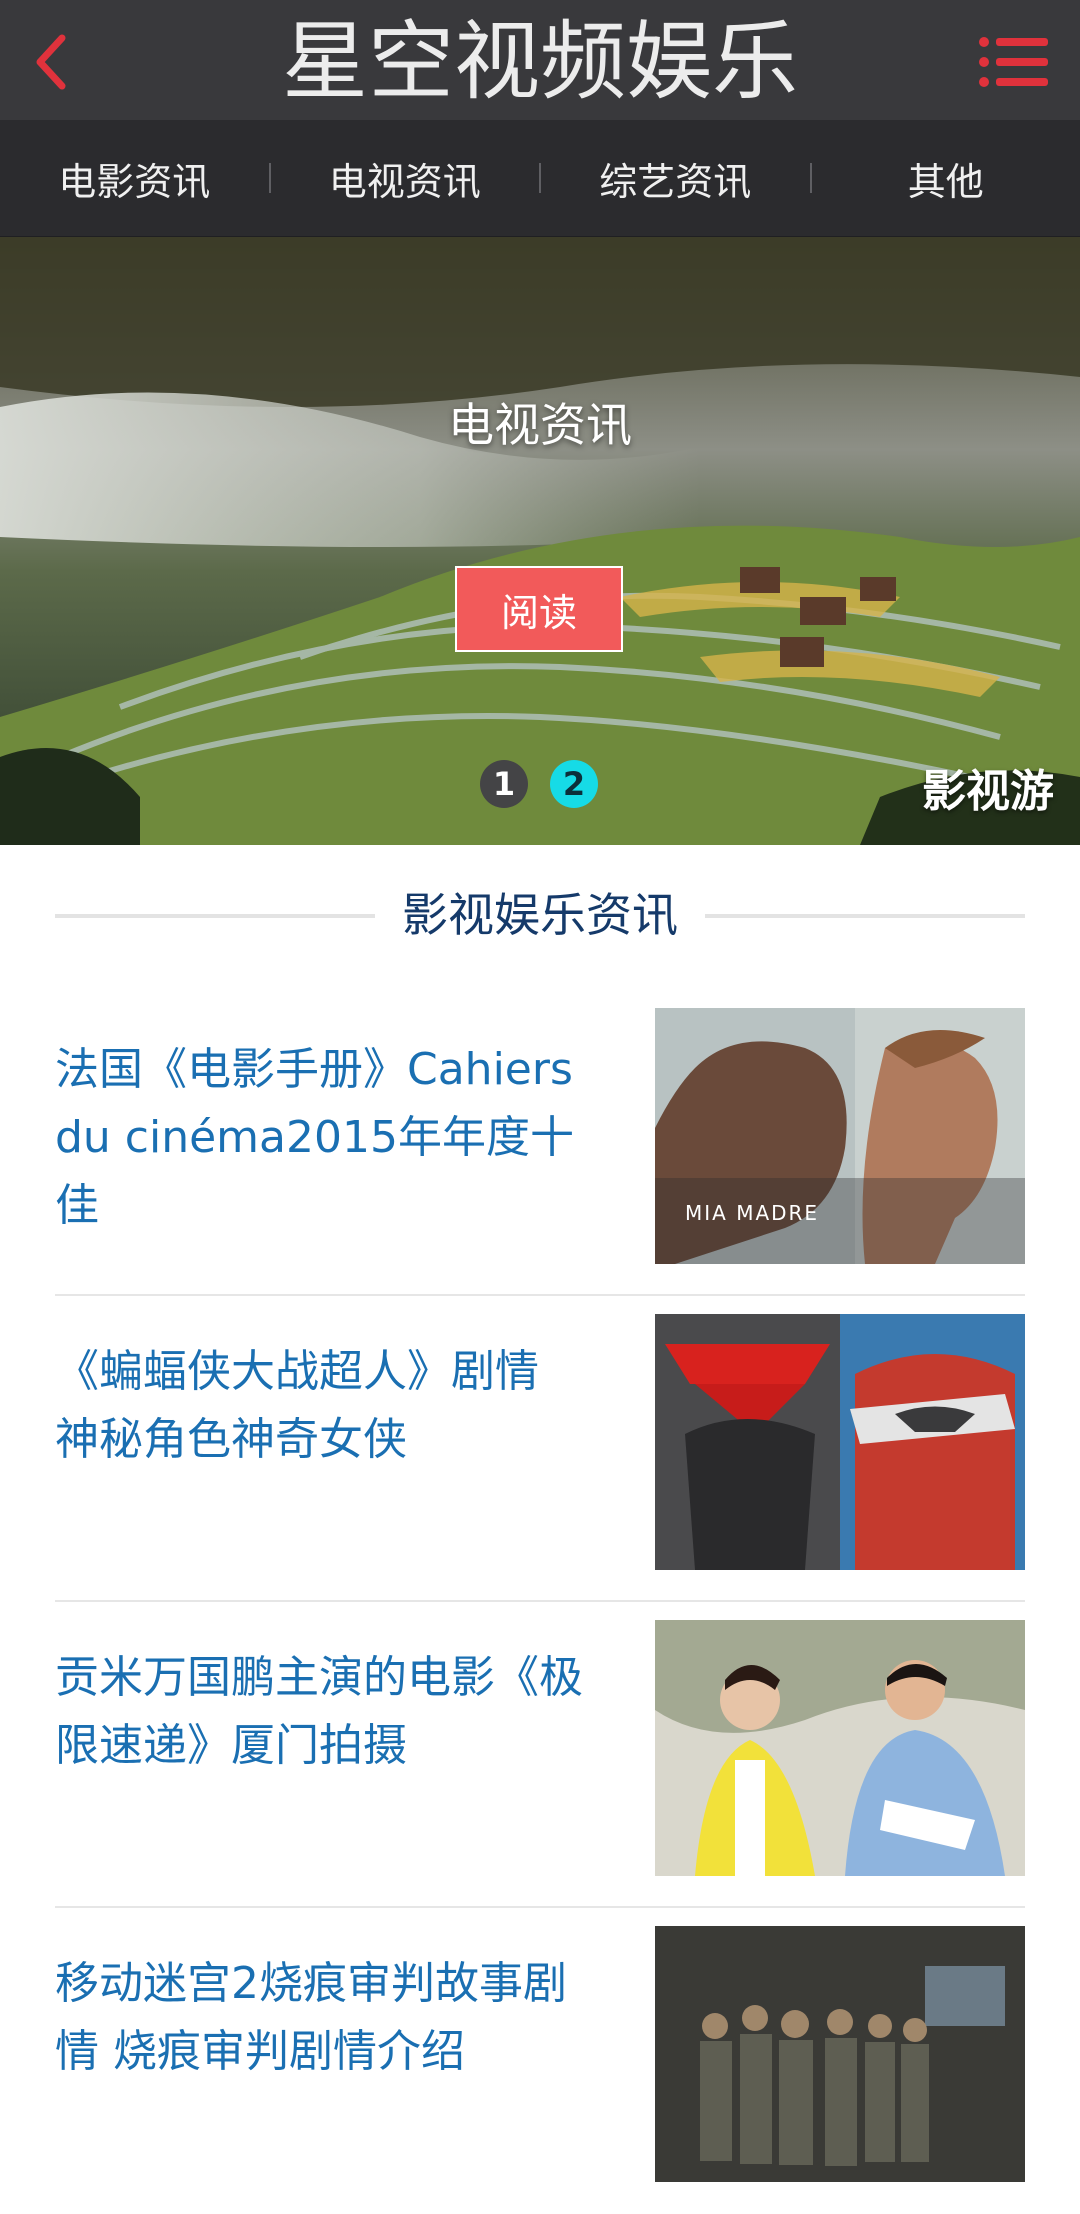 This screenshot has width=1080, height=2214. I want to click on movie-poster-image: MIA MADRE, so click(840, 1136).